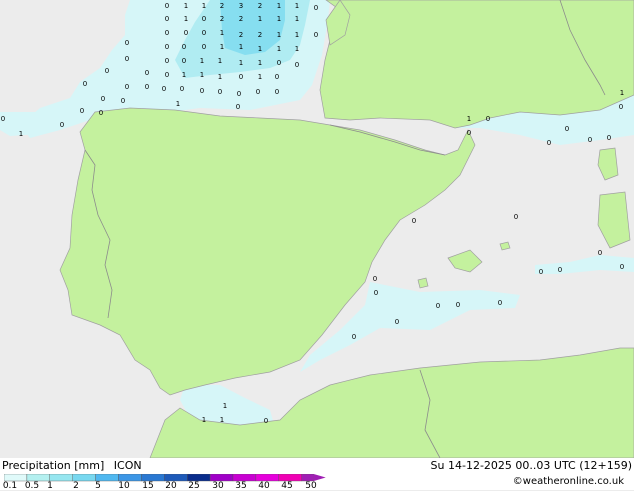  I want to click on datetime-label: Su 14-12-2025 00..03 UTC (12+159), so click(531, 465).